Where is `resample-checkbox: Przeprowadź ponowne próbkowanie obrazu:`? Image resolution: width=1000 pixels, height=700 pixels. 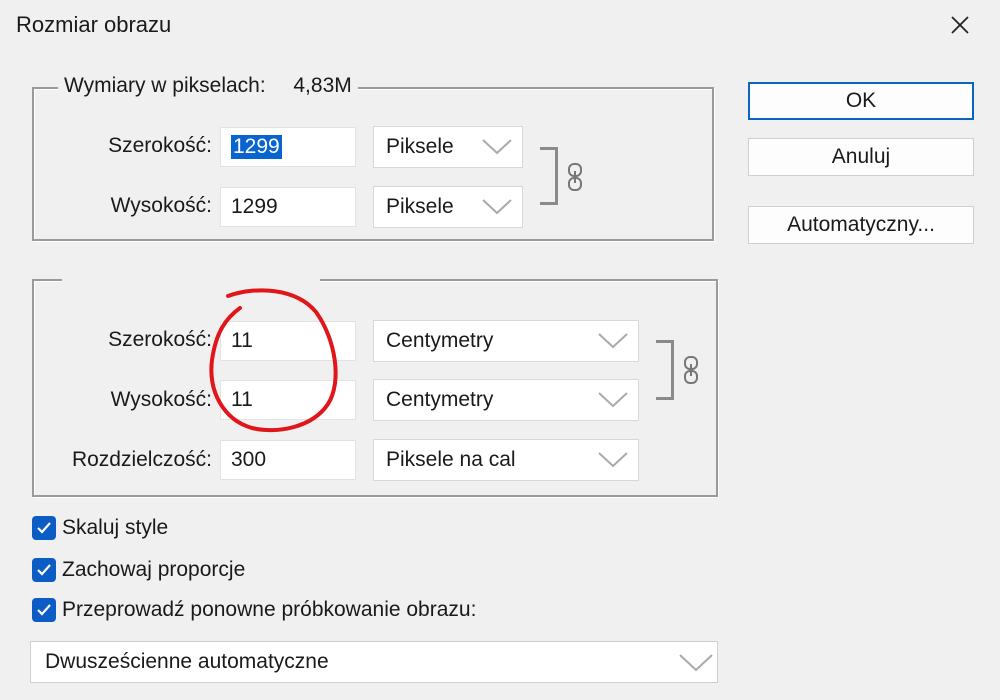
resample-checkbox: Przeprowadź ponowne próbkowanie obrazu: is located at coordinates (254, 610).